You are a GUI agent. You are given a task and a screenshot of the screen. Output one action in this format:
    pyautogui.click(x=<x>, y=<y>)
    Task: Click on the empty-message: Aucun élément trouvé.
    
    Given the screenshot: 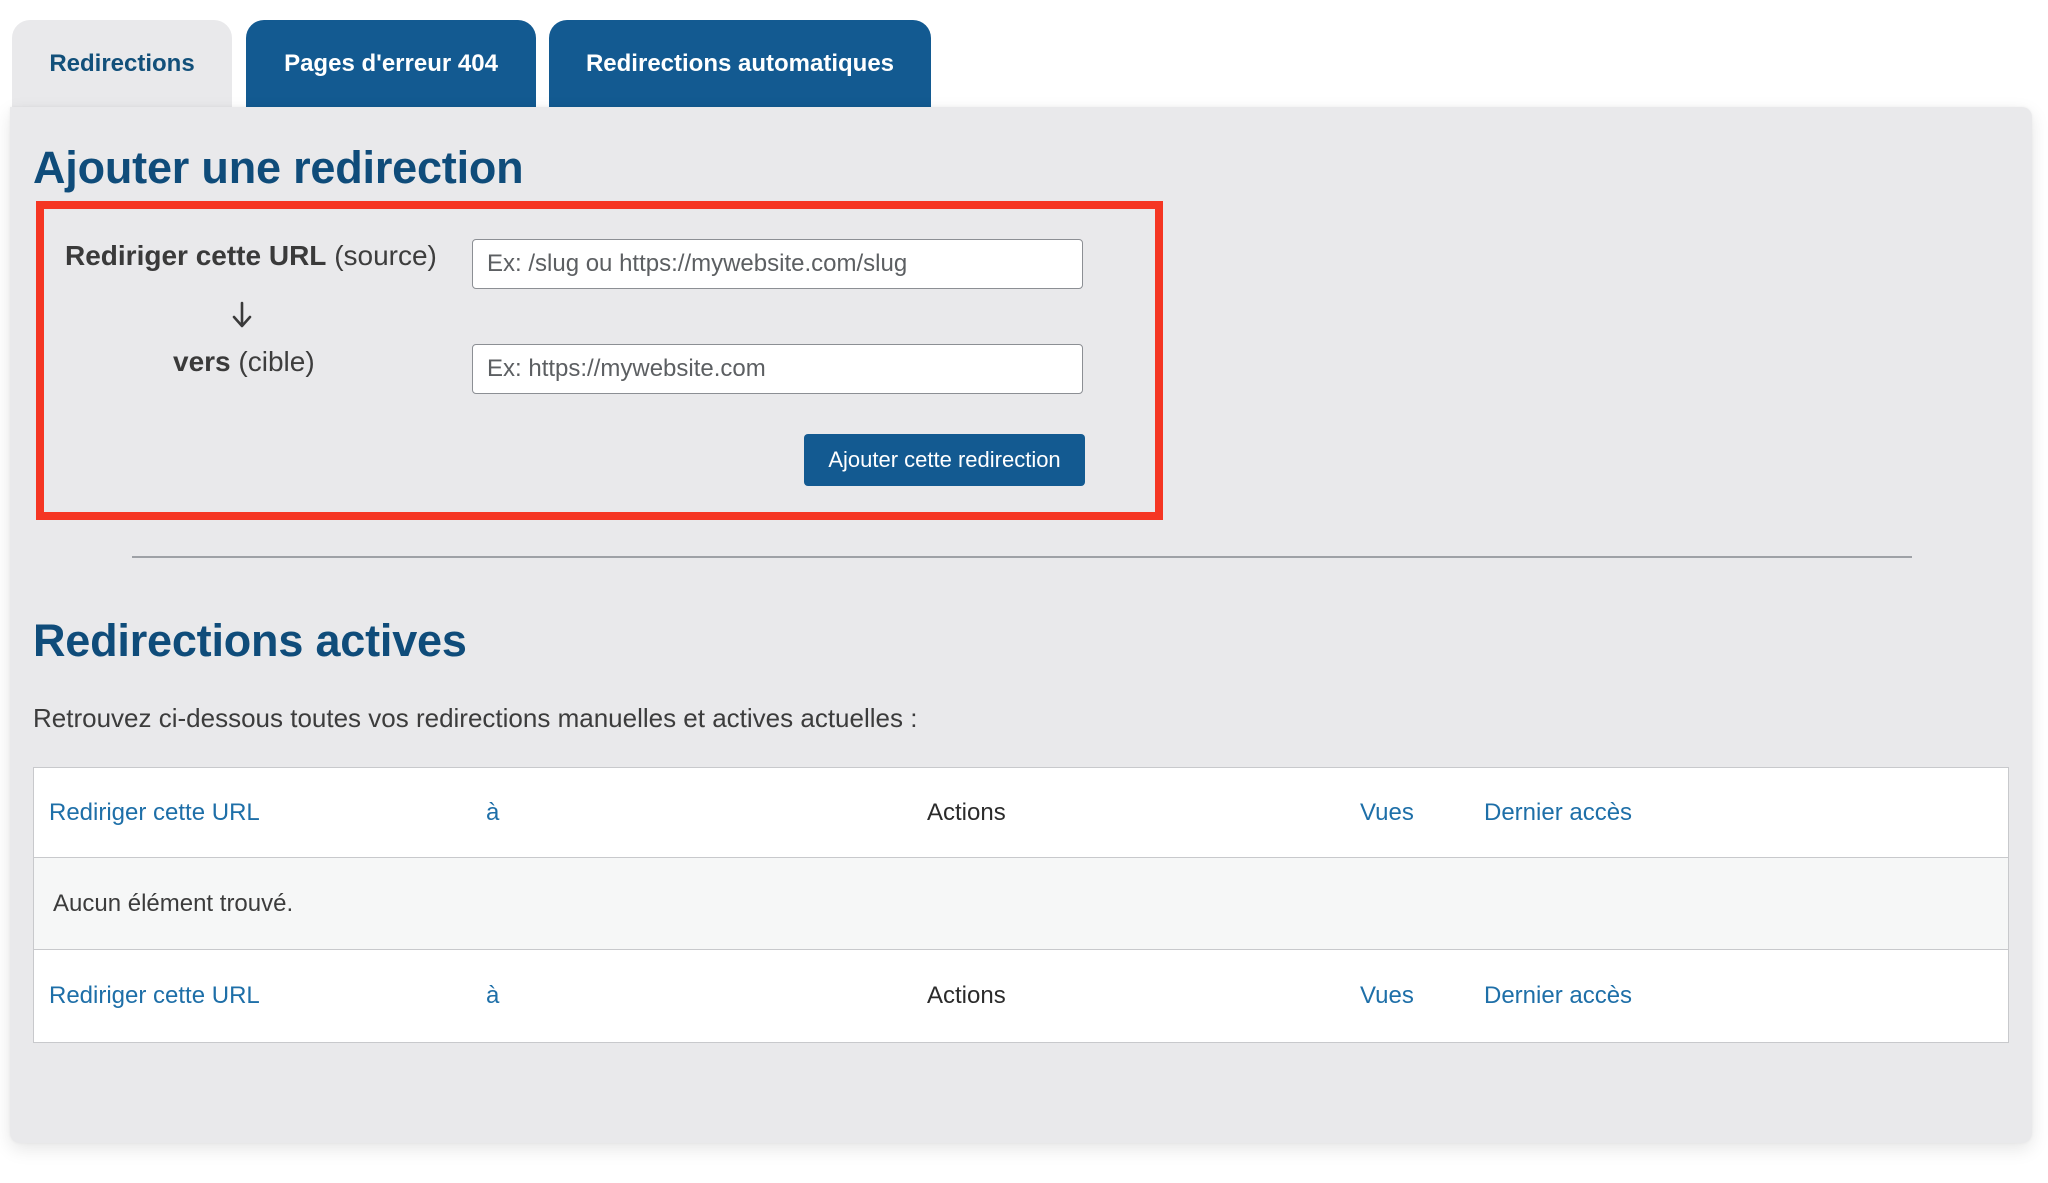 What is the action you would take?
    pyautogui.click(x=173, y=903)
    